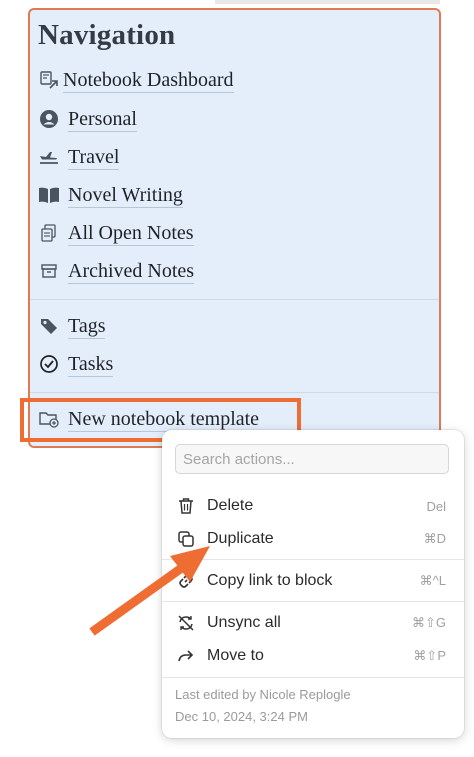 This screenshot has height=757, width=474. Describe the element at coordinates (94, 157) in the screenshot. I see `nav-item-label: Travel` at that location.